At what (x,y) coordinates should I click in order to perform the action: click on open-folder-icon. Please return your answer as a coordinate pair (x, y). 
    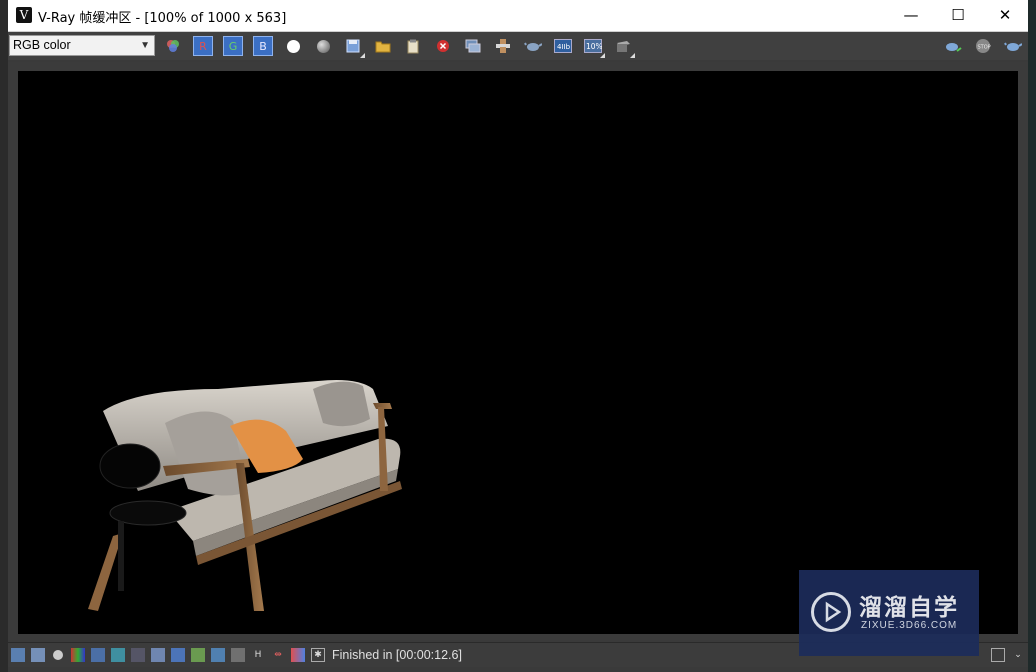
    Looking at the image, I should click on (383, 46).